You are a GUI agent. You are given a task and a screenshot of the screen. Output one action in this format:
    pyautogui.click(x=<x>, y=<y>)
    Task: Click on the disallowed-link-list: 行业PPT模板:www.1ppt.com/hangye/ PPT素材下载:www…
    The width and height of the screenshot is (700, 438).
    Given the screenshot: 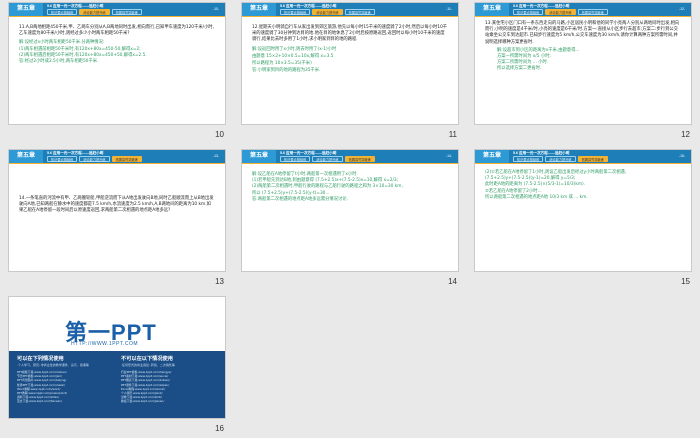 What is the action you would take?
    pyautogui.click(x=169, y=387)
    